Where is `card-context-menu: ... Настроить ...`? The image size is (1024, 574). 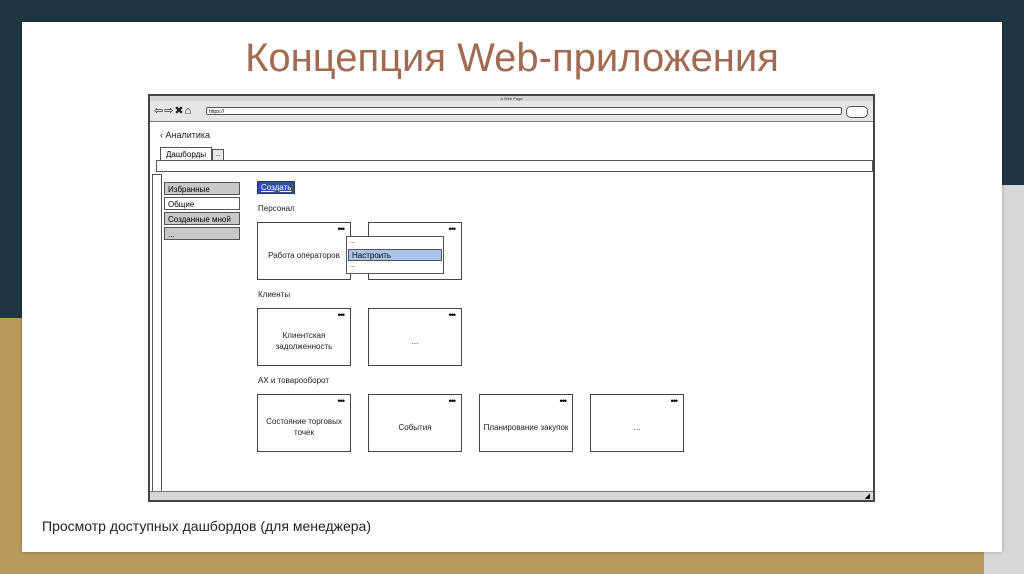
card-context-menu: ... Настроить ... is located at coordinates (395, 255).